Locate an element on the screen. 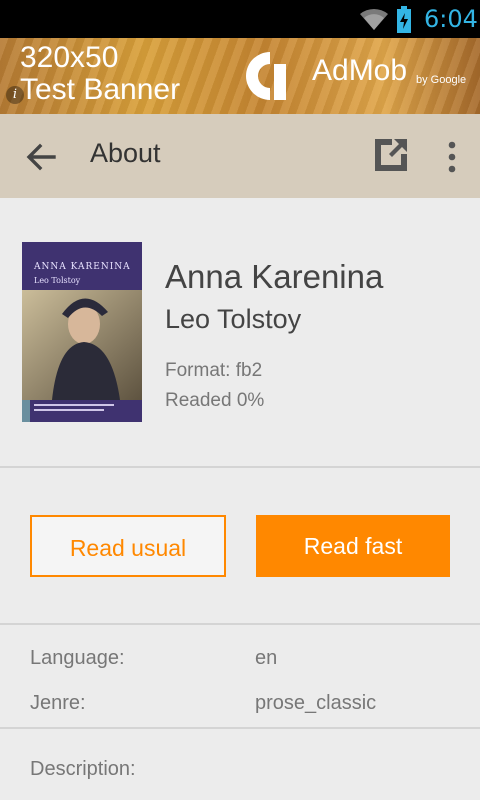 Image resolution: width=480 pixels, height=800 pixels. wifi-icon is located at coordinates (374, 19).